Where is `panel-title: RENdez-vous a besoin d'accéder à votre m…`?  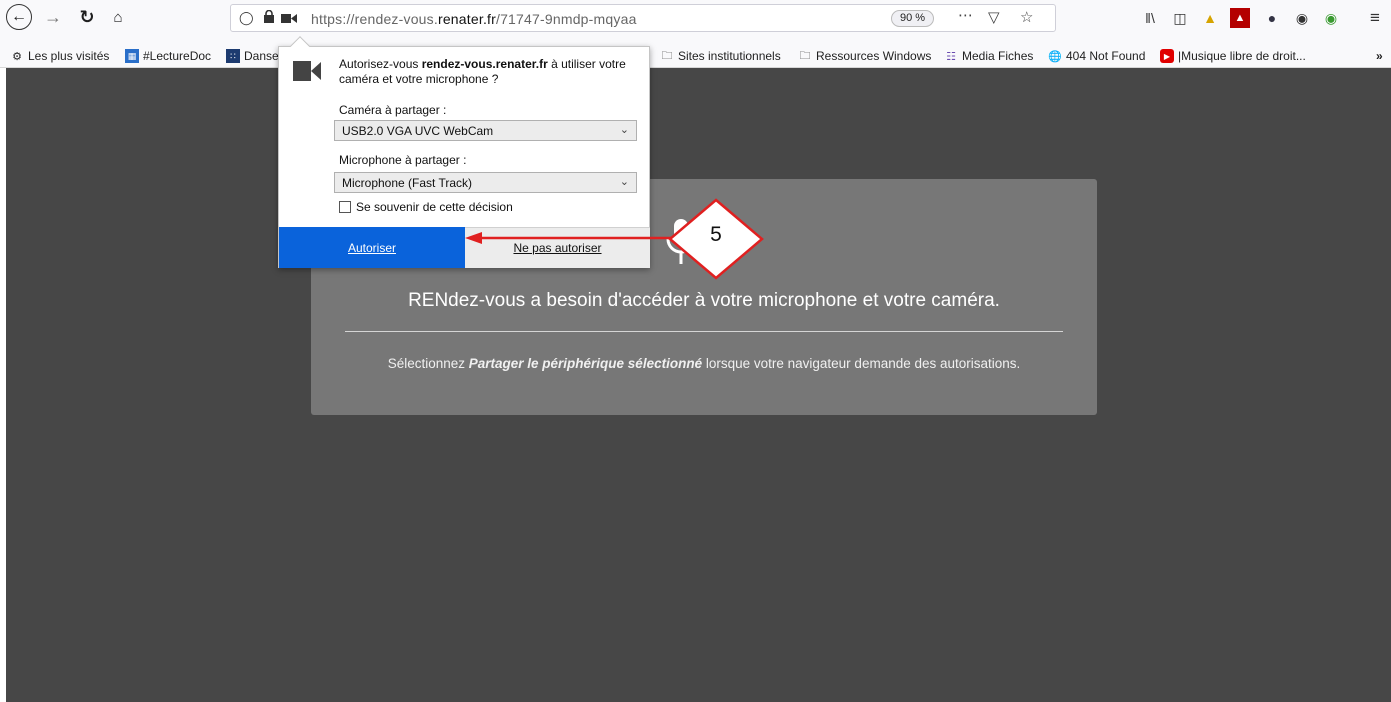
panel-title: RENdez-vous a besoin d'accéder à votre m… is located at coordinates (704, 300).